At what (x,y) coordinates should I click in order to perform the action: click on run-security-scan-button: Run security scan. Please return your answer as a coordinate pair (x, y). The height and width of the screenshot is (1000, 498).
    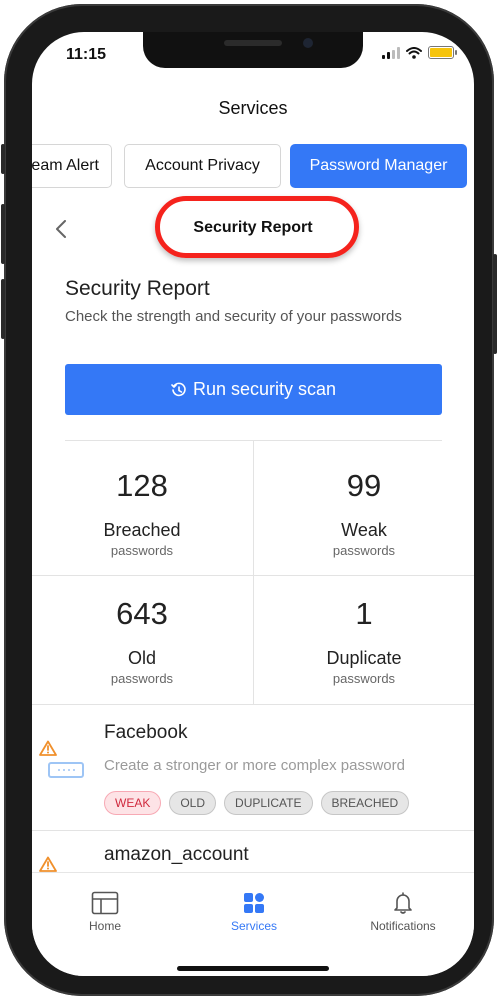
    Looking at the image, I should click on (253, 389).